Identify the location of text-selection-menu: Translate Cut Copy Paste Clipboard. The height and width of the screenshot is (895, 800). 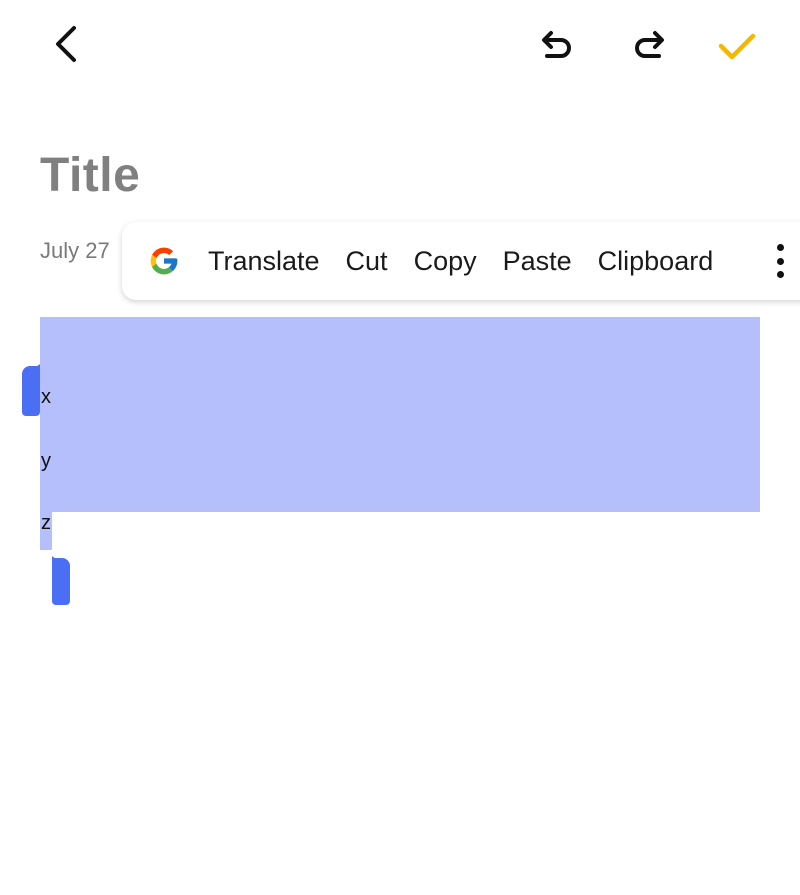
(461, 261).